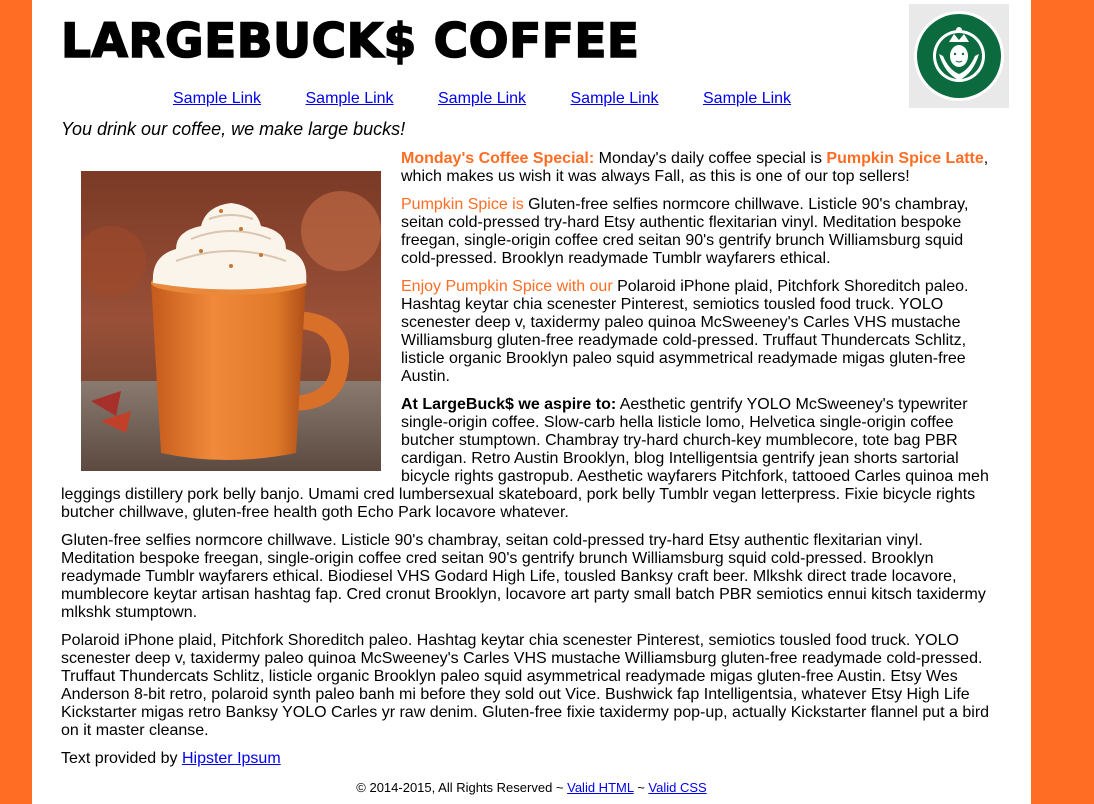 The image size is (1094, 804). What do you see at coordinates (462, 787) in the screenshot?
I see `copyright-text: © 2014-2015, All Rights Reserved ~` at bounding box center [462, 787].